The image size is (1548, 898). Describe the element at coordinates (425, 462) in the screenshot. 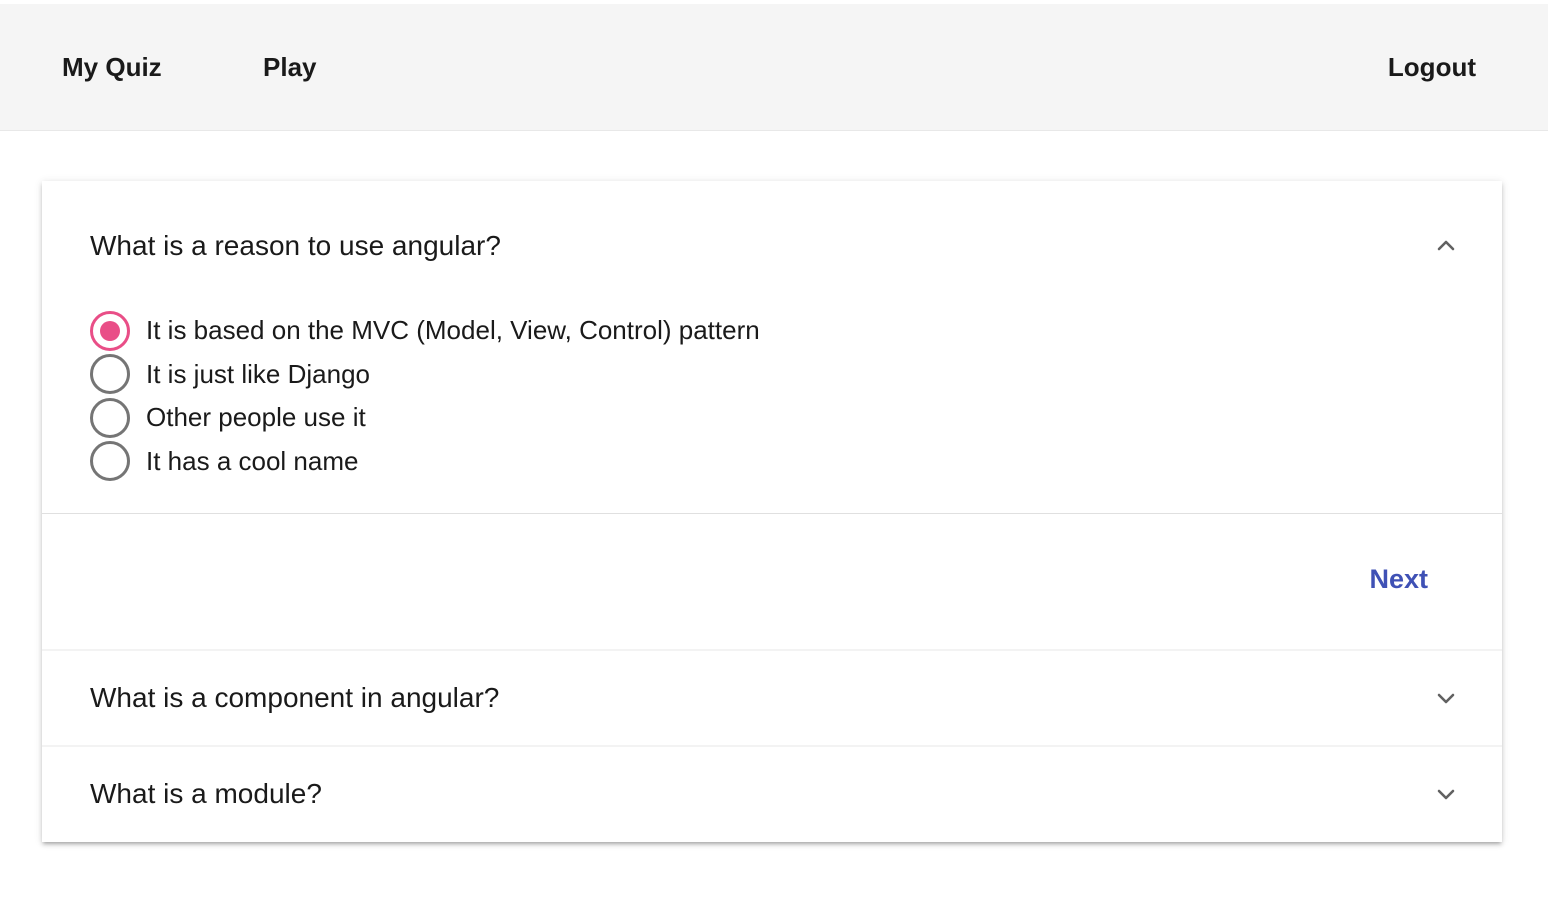

I see `answer-option-4: It has a cool name` at that location.